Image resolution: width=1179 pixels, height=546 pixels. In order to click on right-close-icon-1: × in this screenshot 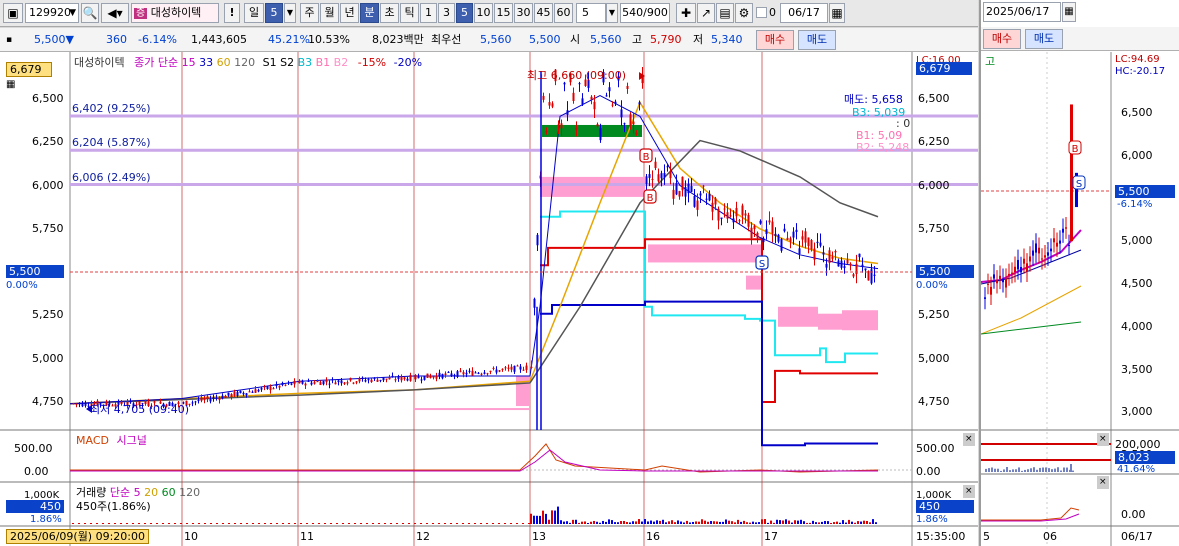, I will do `click(1103, 439)`.